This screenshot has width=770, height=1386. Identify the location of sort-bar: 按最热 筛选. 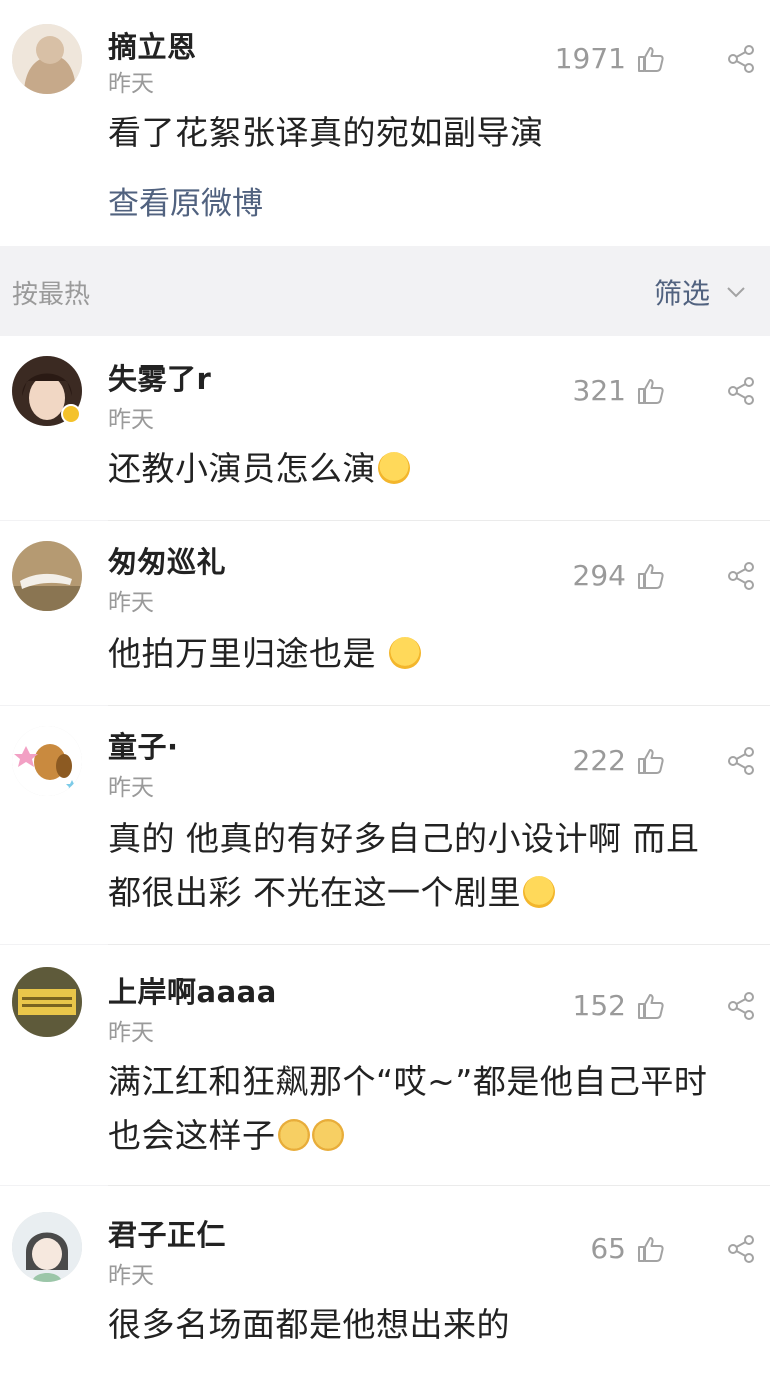
(385, 291).